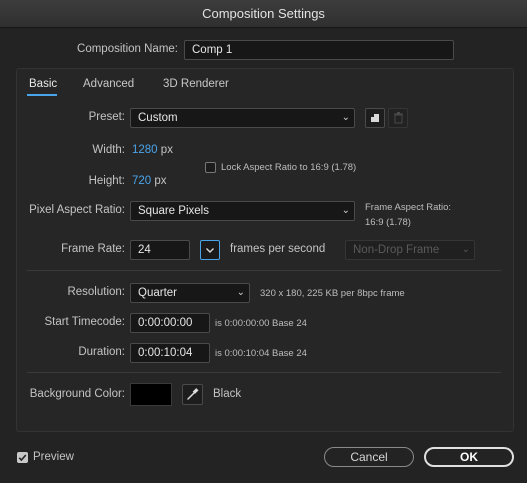  Describe the element at coordinates (42, 95) in the screenshot. I see `active-tab-indicator` at that location.